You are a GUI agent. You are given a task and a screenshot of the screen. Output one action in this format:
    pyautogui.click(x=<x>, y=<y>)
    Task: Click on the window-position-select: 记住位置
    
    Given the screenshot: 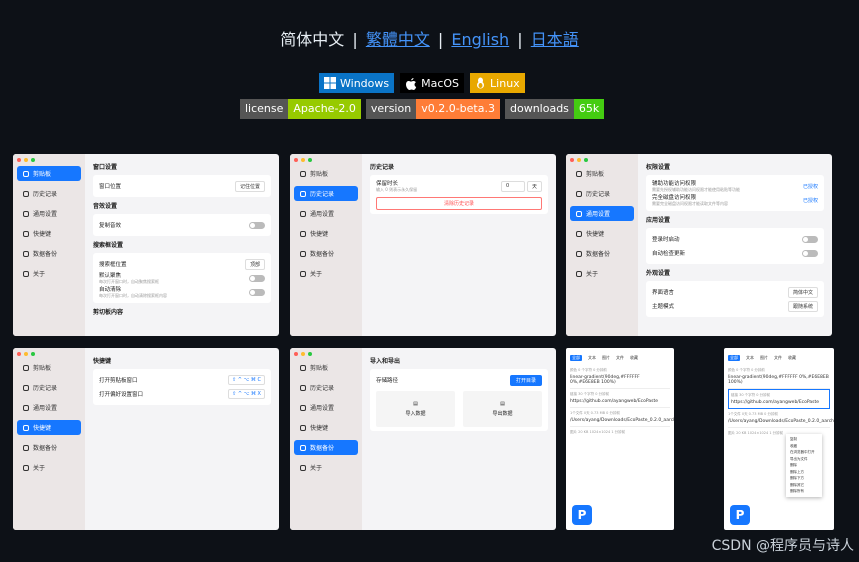 What is the action you would take?
    pyautogui.click(x=249, y=186)
    